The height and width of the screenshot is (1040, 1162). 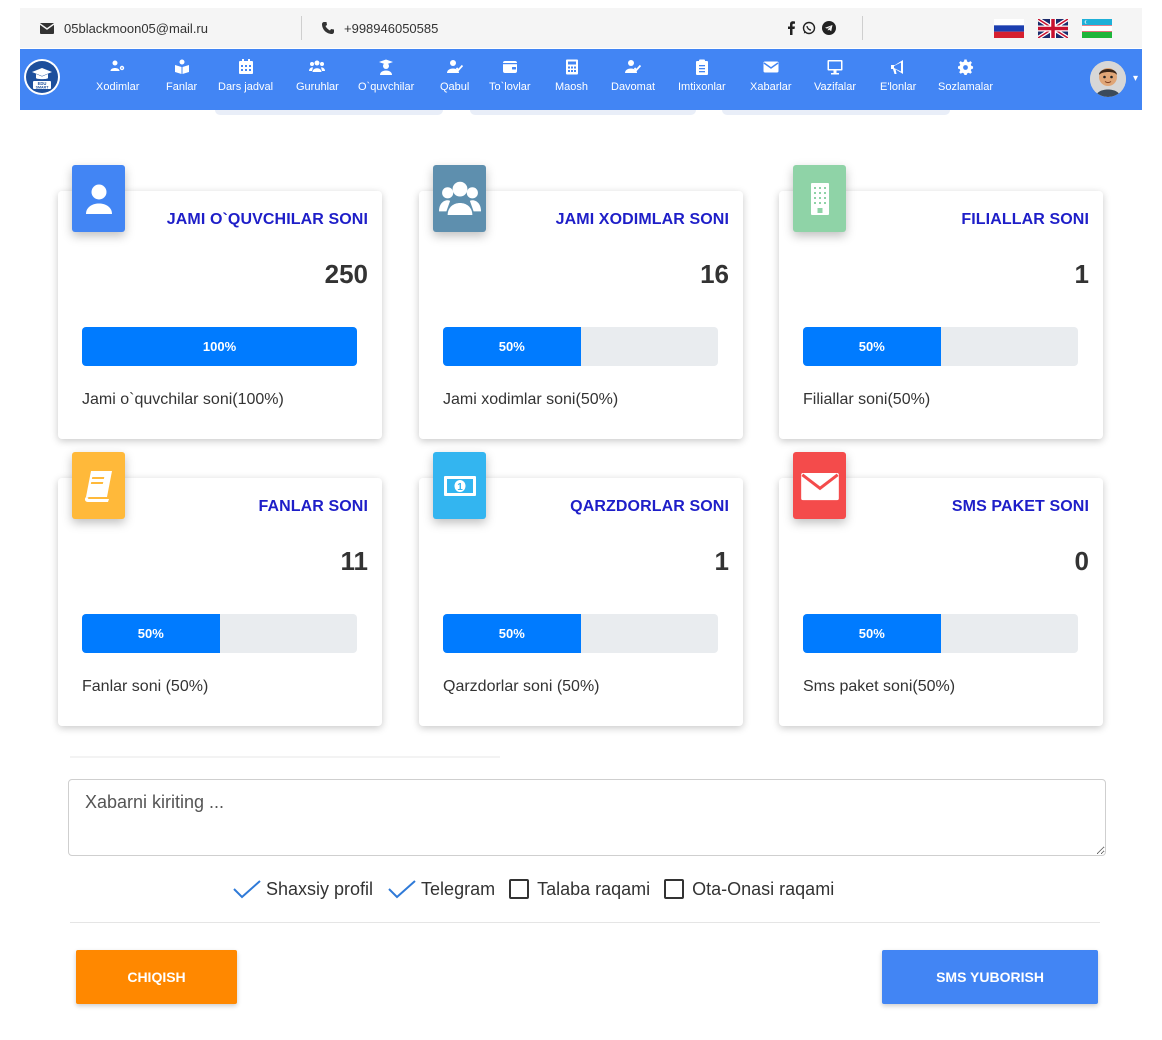 I want to click on clipboard-icon, so click(x=701, y=67).